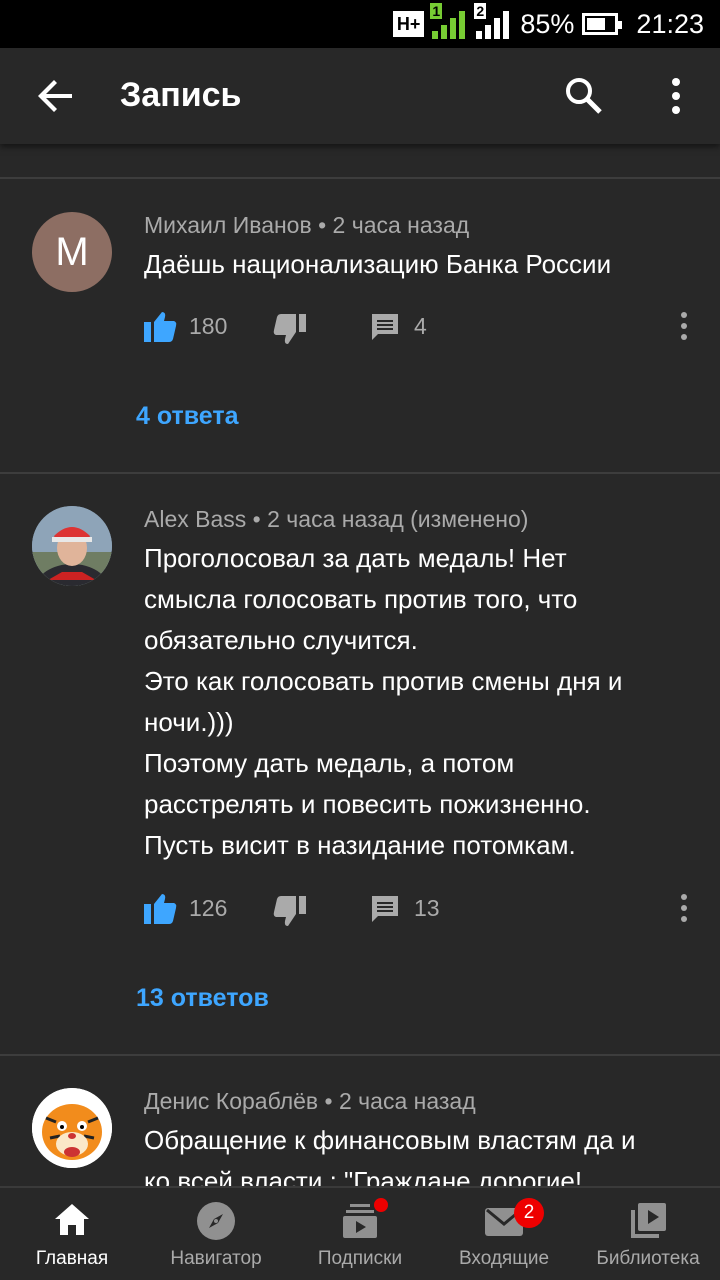 The width and height of the screenshot is (720, 1280). I want to click on divider, so click(360, 178).